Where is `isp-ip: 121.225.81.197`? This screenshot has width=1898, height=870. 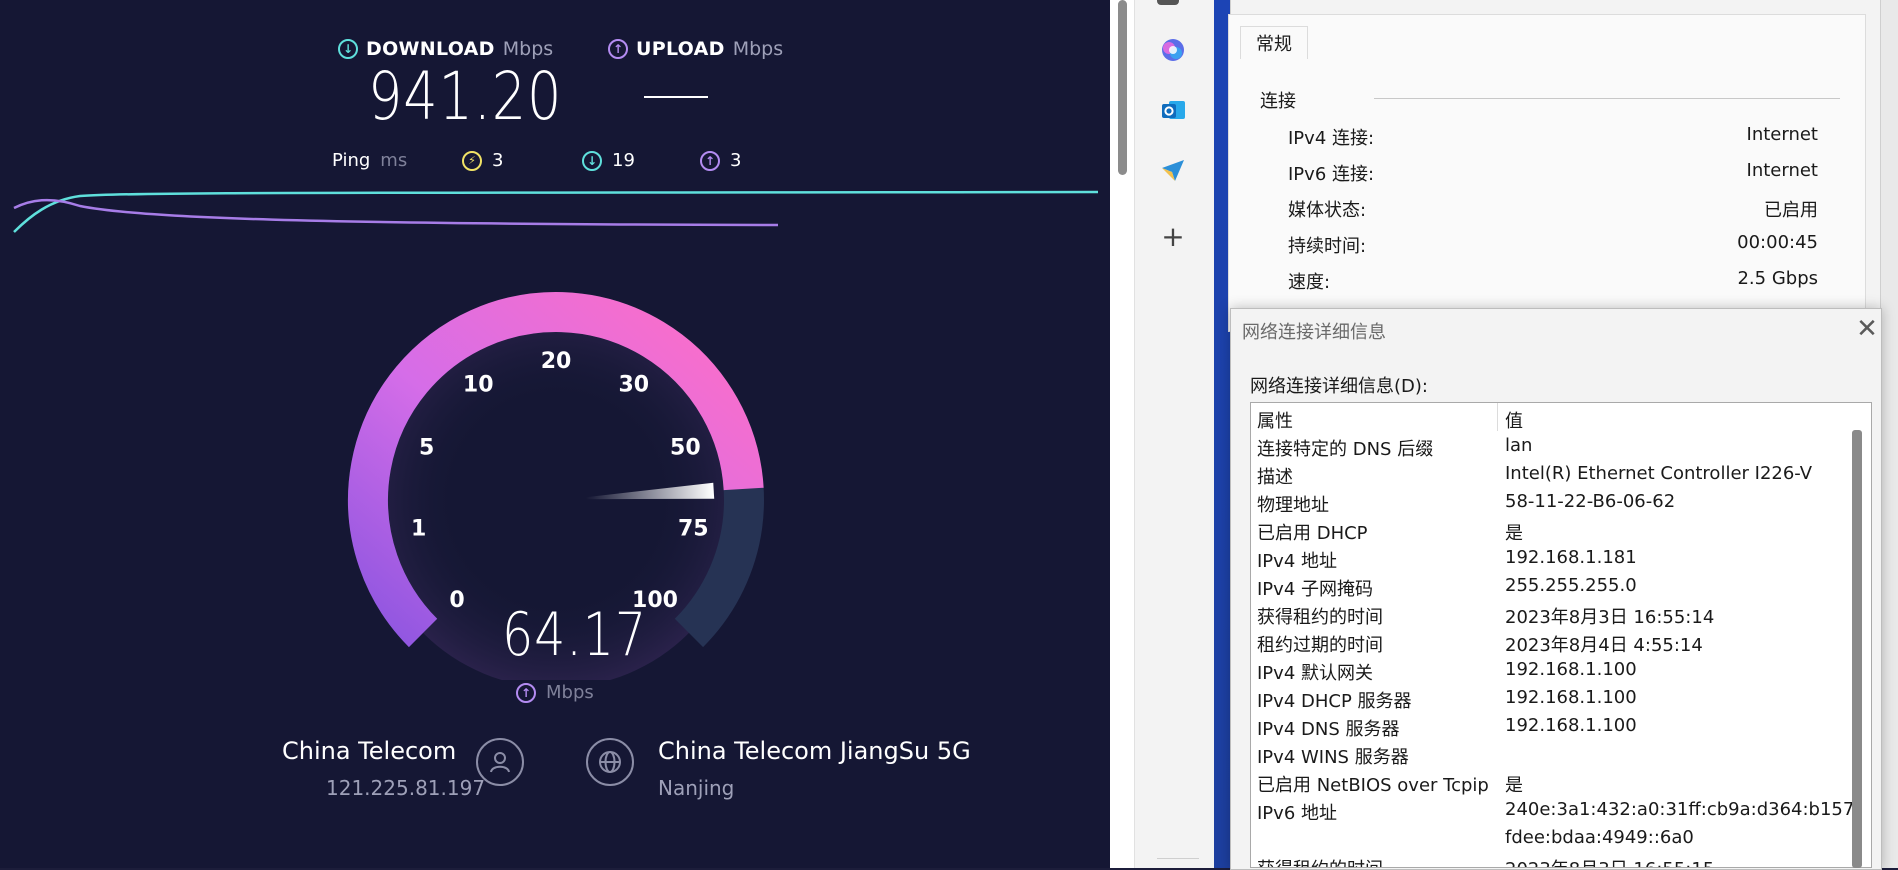 isp-ip: 121.225.81.197 is located at coordinates (406, 788).